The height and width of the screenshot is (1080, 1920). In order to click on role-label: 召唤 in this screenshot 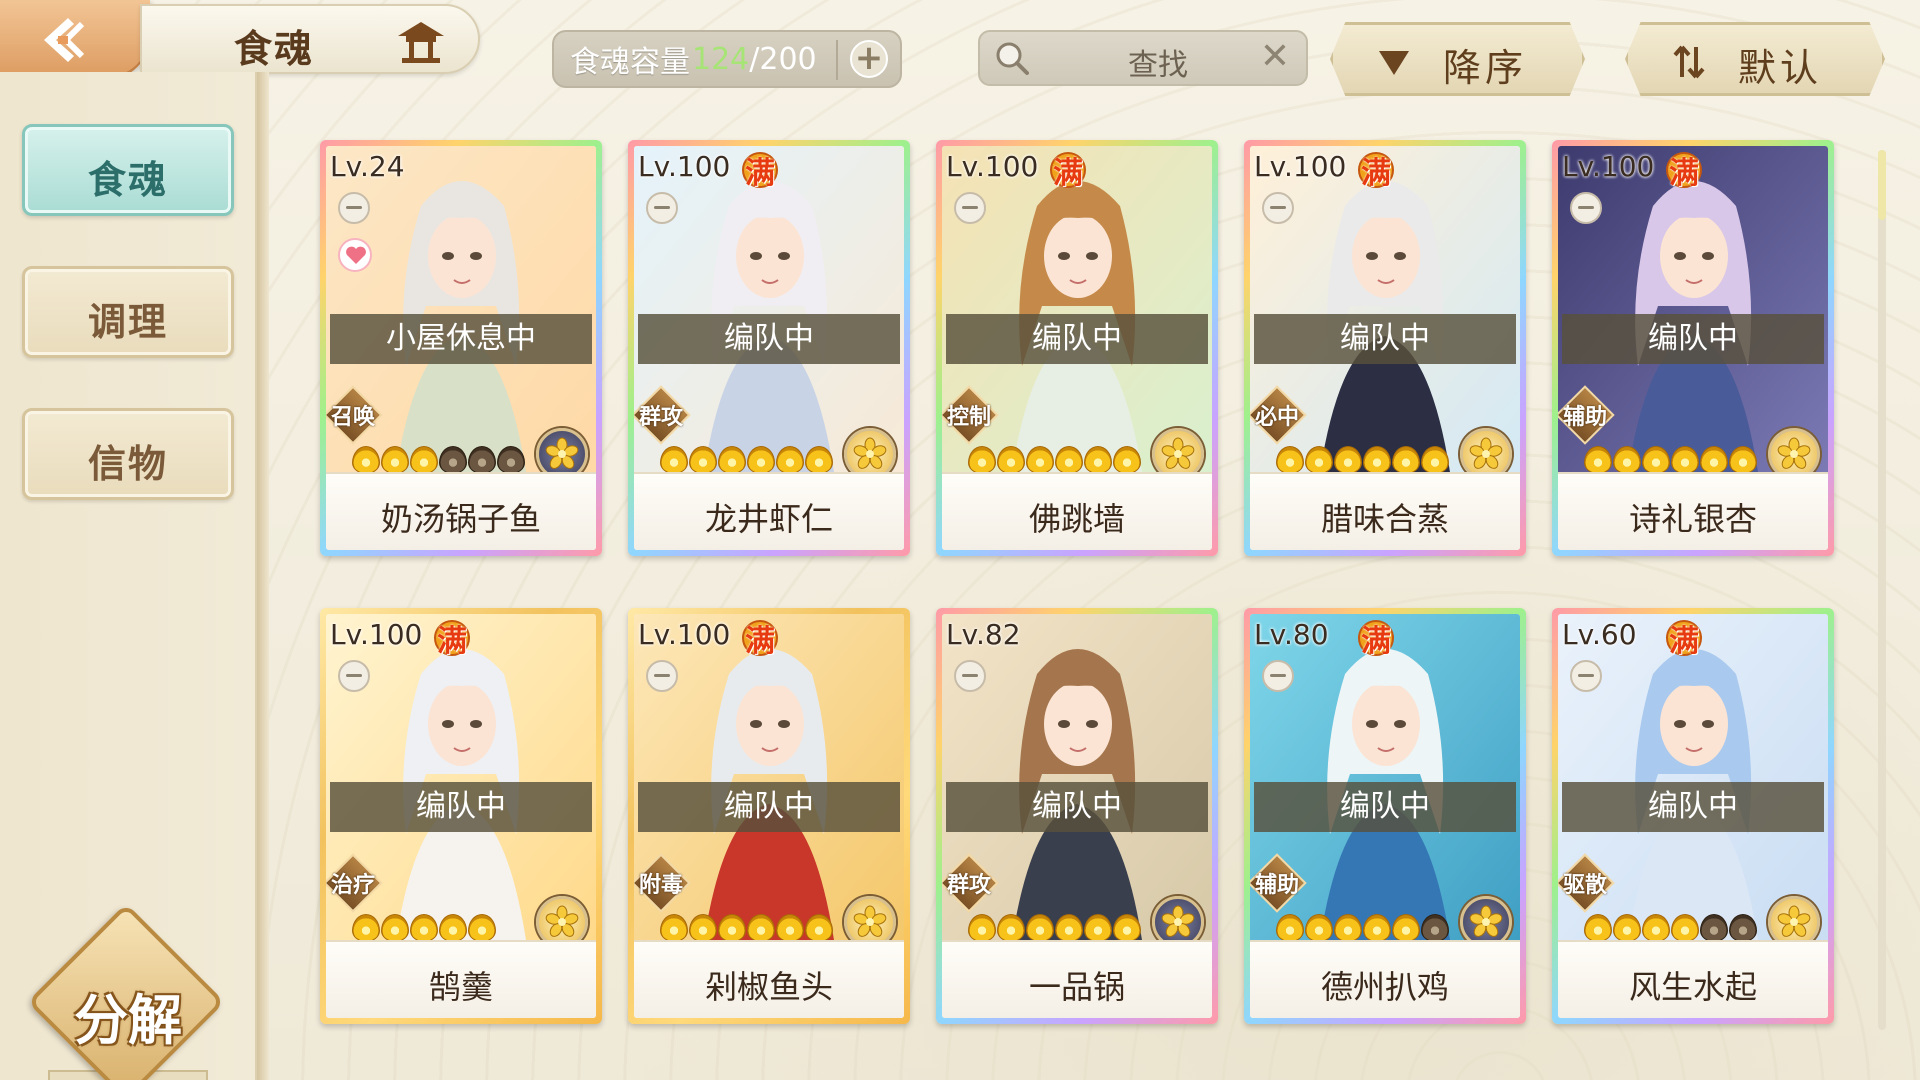, I will do `click(352, 417)`.